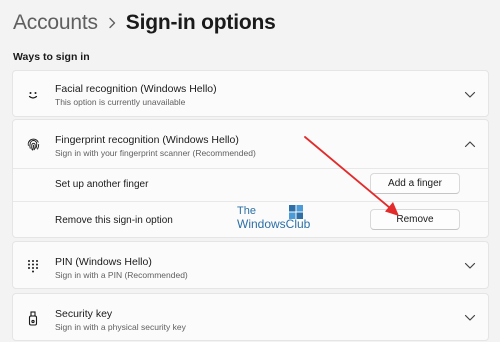 The image size is (500, 342). What do you see at coordinates (415, 219) in the screenshot?
I see `remove-button: Remove` at bounding box center [415, 219].